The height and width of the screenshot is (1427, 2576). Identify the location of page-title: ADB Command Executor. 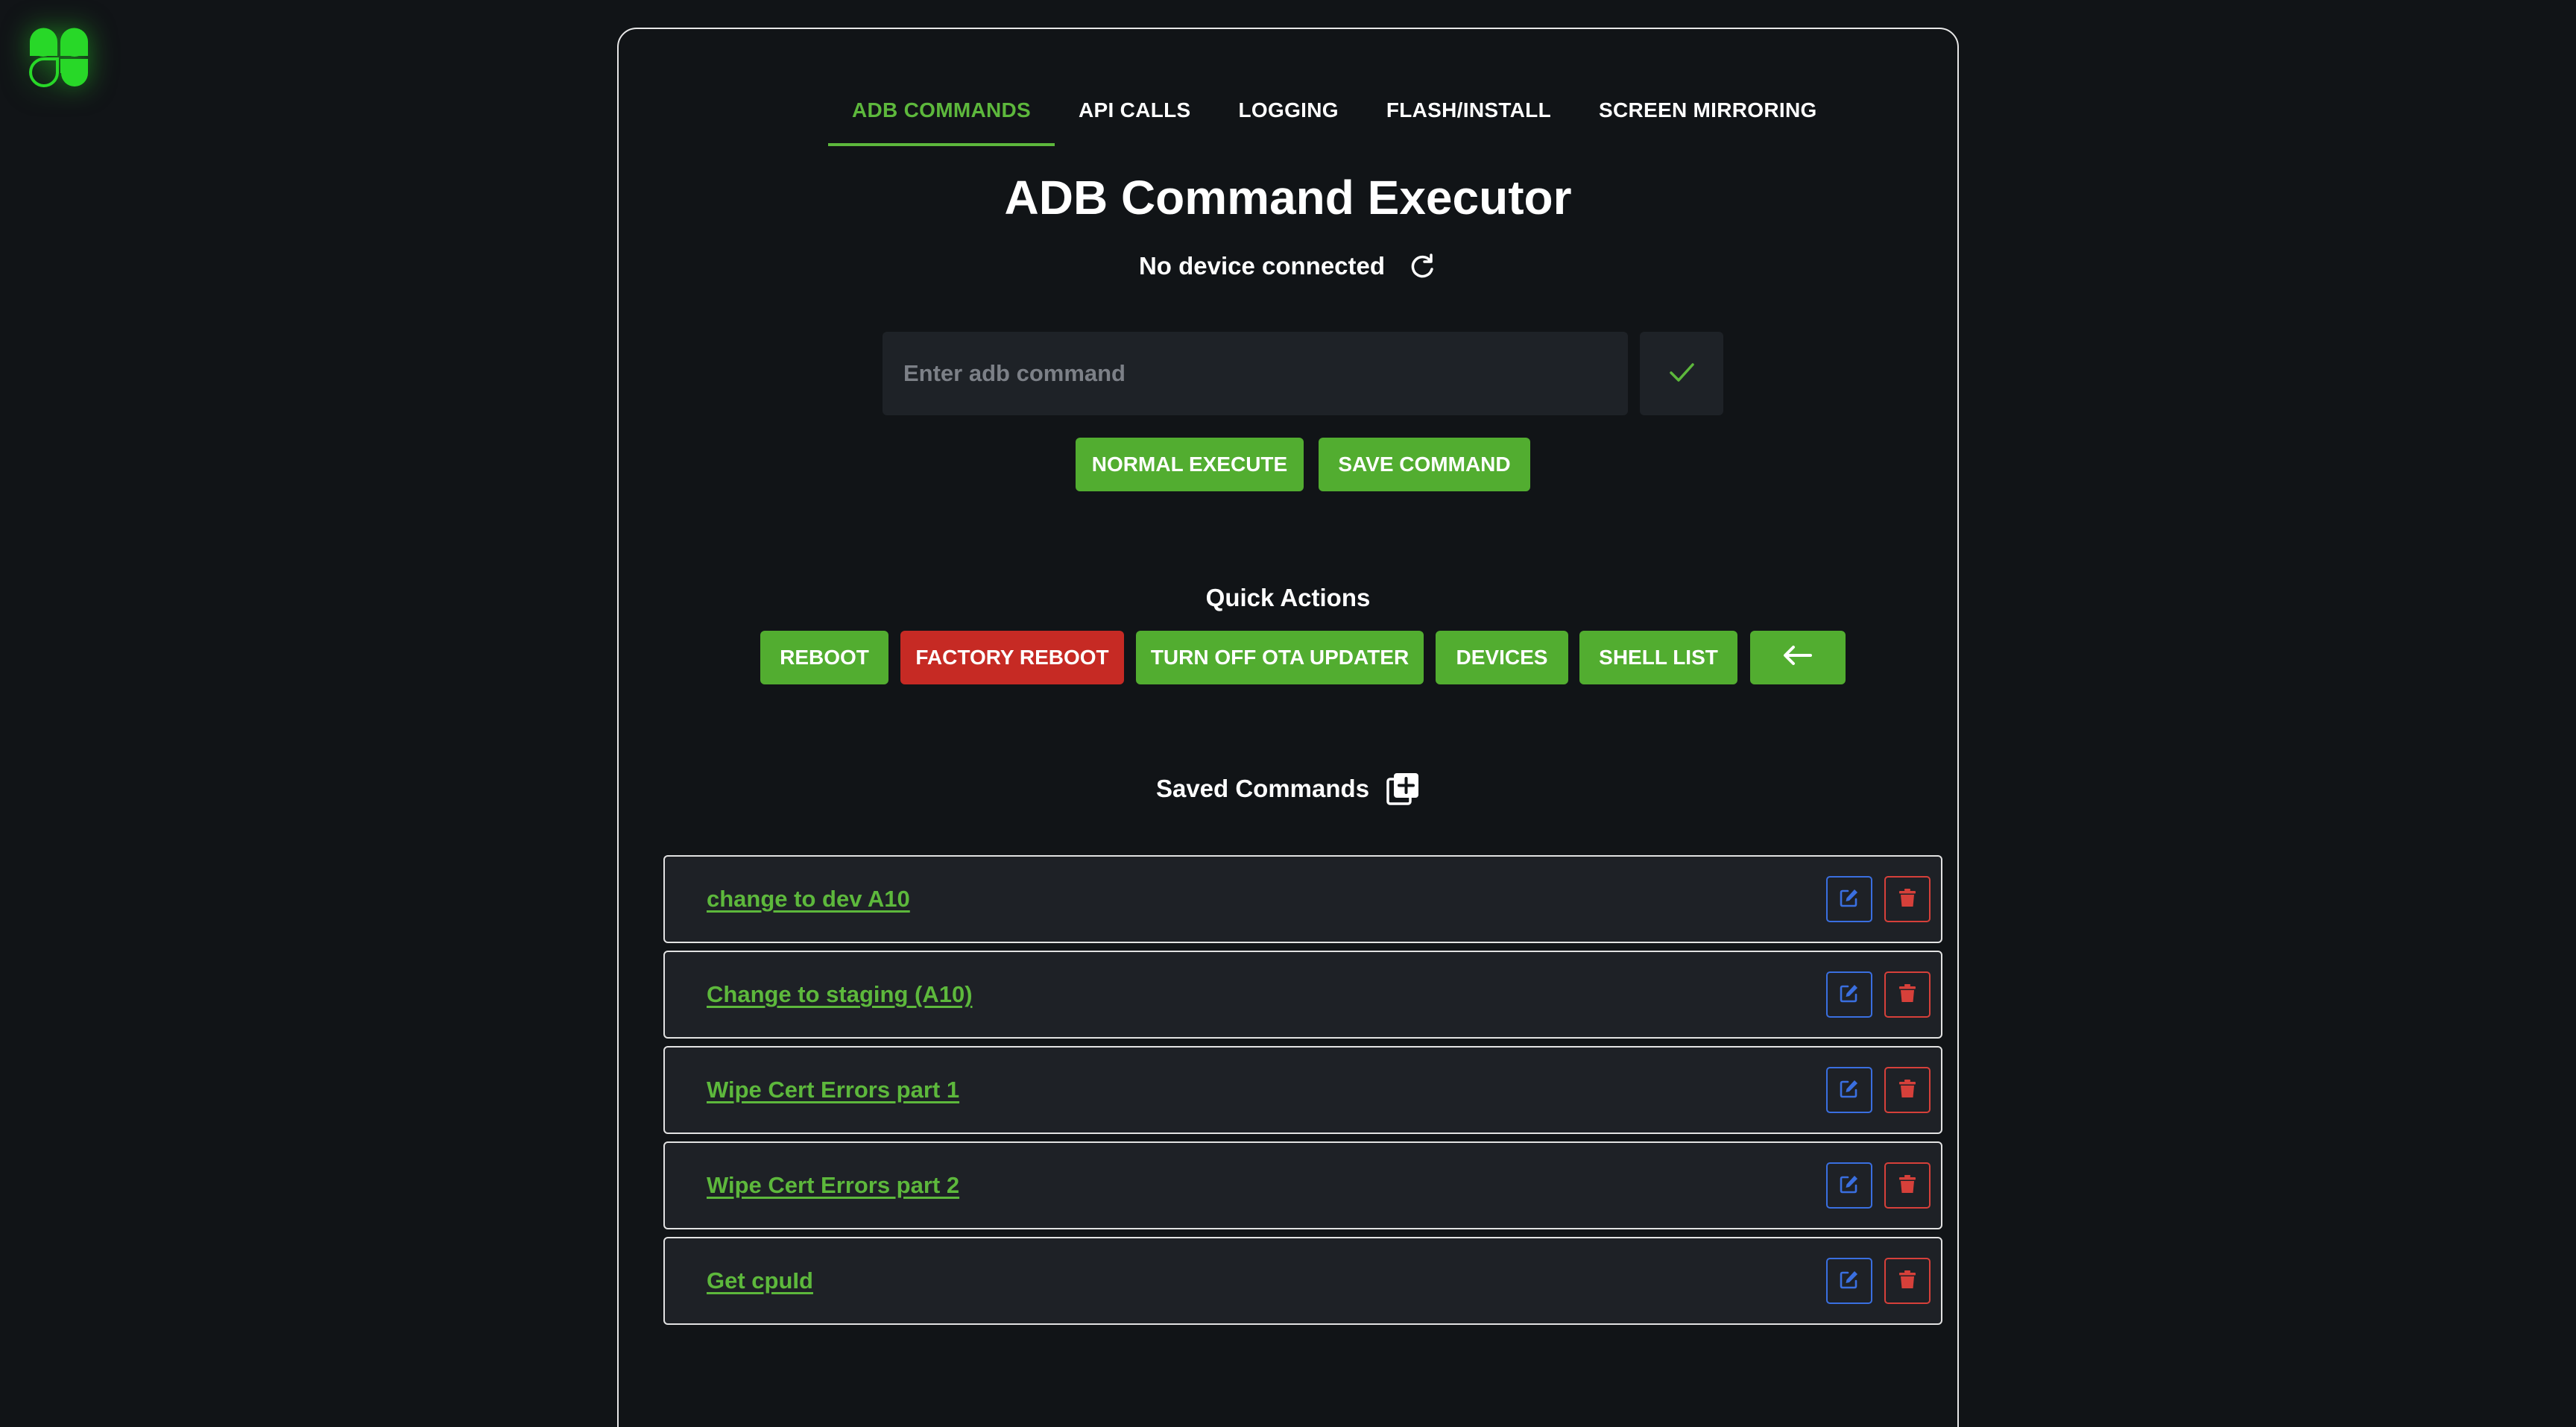
(1288, 197).